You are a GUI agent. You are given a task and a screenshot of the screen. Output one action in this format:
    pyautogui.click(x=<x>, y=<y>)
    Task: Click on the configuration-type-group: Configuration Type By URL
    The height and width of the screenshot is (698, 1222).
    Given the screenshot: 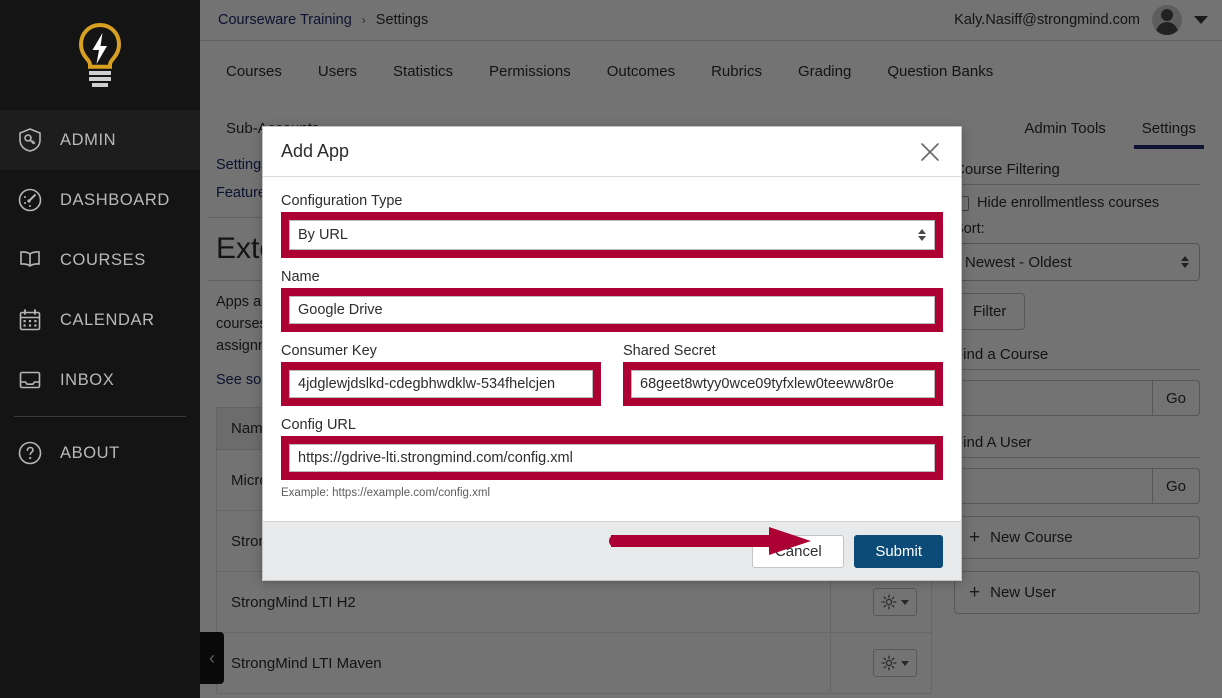 What is the action you would take?
    pyautogui.click(x=612, y=225)
    